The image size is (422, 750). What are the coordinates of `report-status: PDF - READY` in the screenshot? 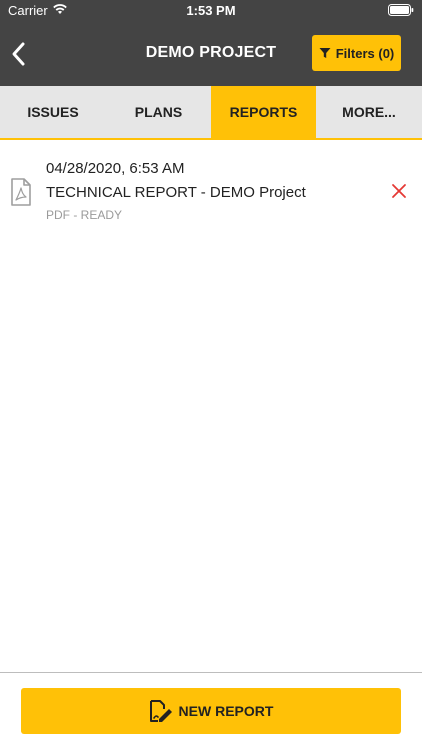 It's located at (84, 215).